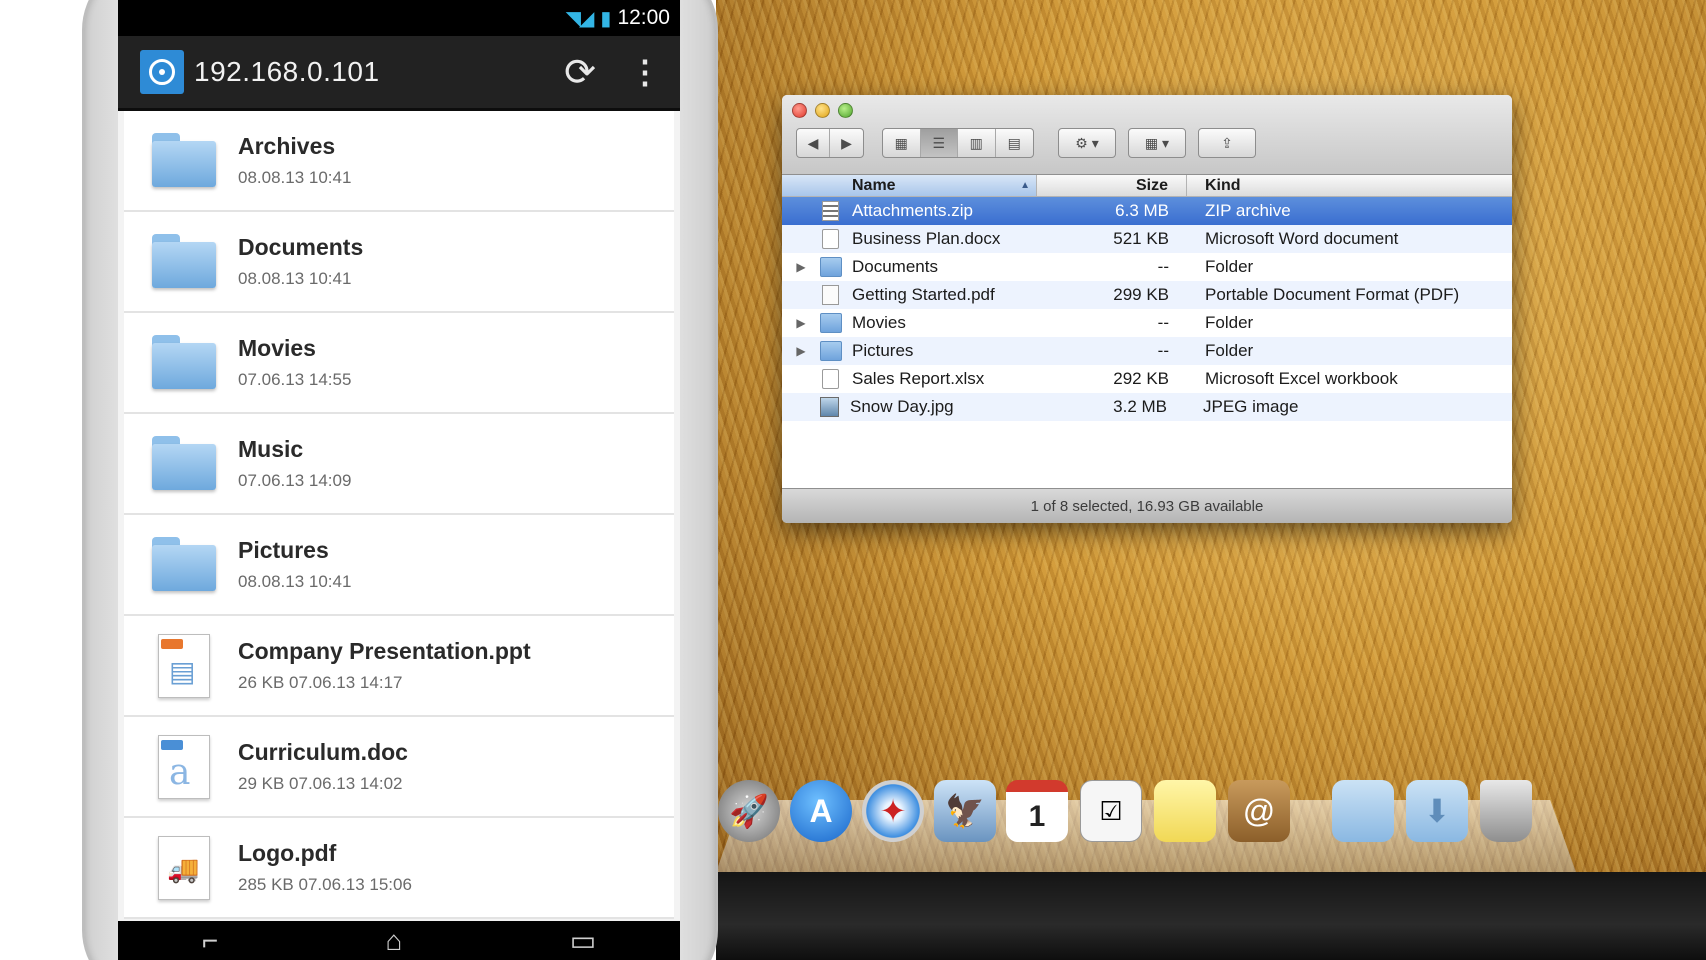 This screenshot has height=960, width=1706. Describe the element at coordinates (605, 18) in the screenshot. I see `battery-icon: ▮` at that location.